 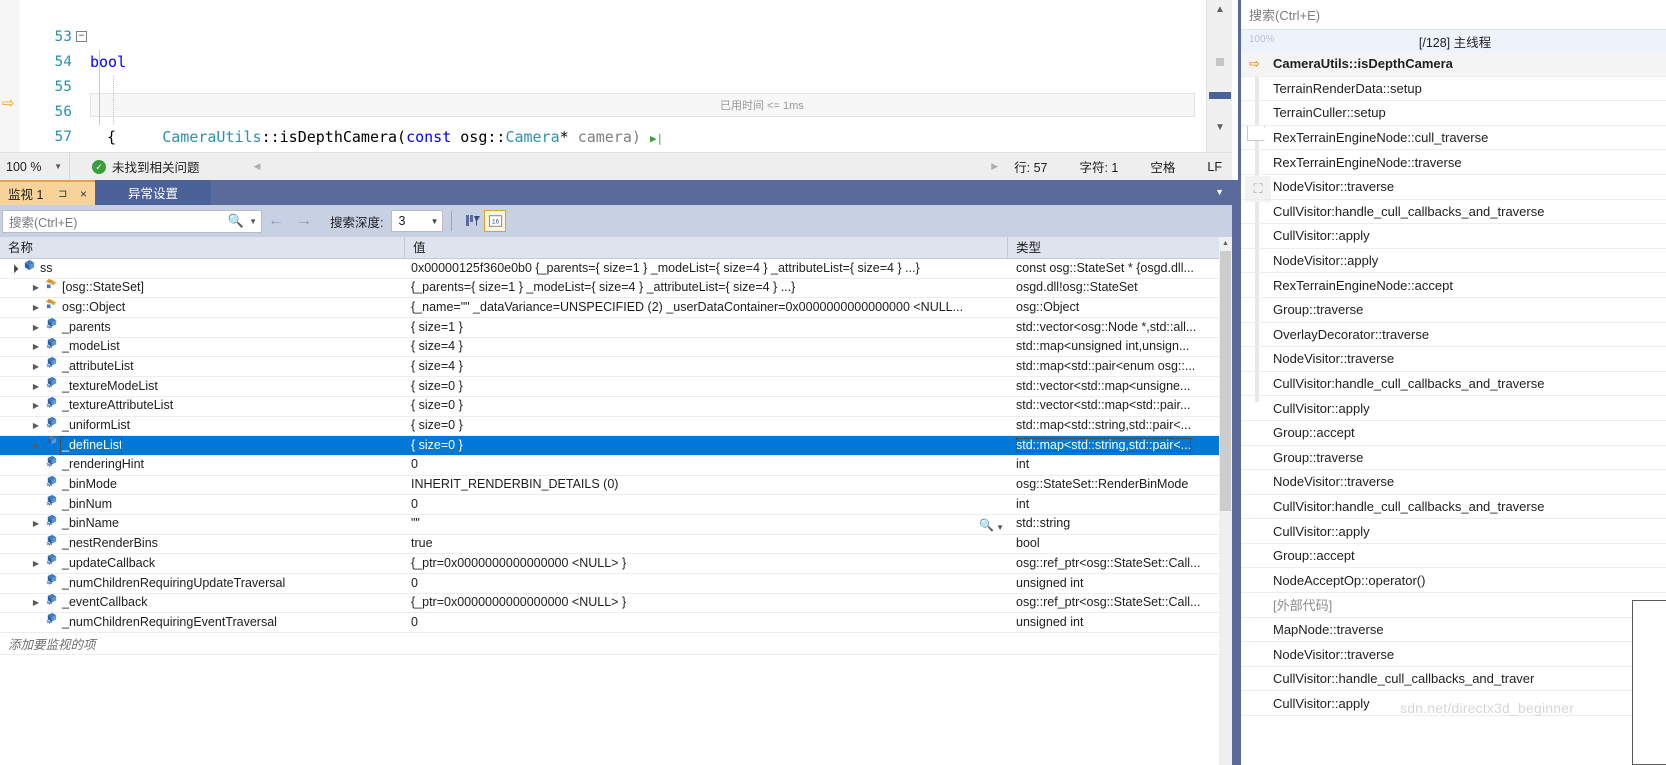 What do you see at coordinates (81, 36) in the screenshot?
I see `fold-toggle-icon: −` at bounding box center [81, 36].